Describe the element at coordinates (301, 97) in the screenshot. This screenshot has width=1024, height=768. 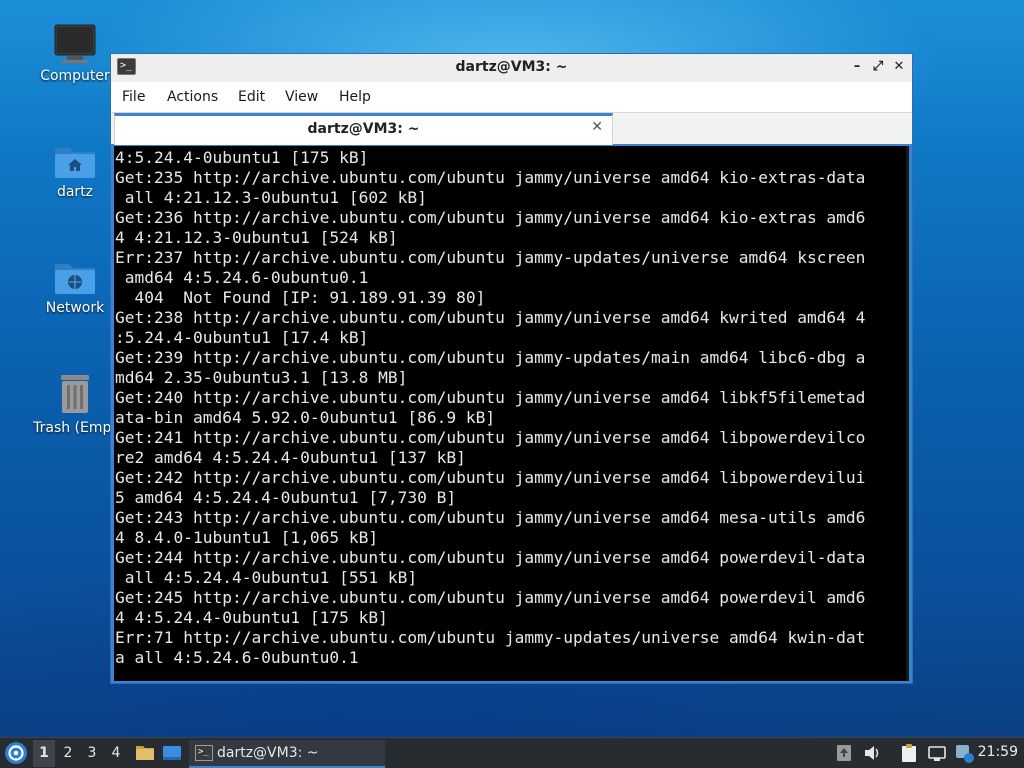
I see `menu-view: View` at that location.